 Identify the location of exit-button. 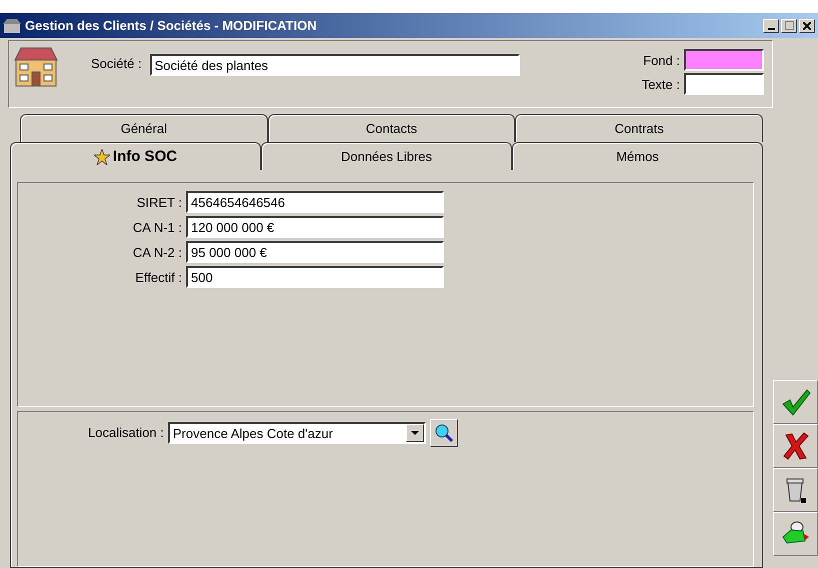
(795, 534).